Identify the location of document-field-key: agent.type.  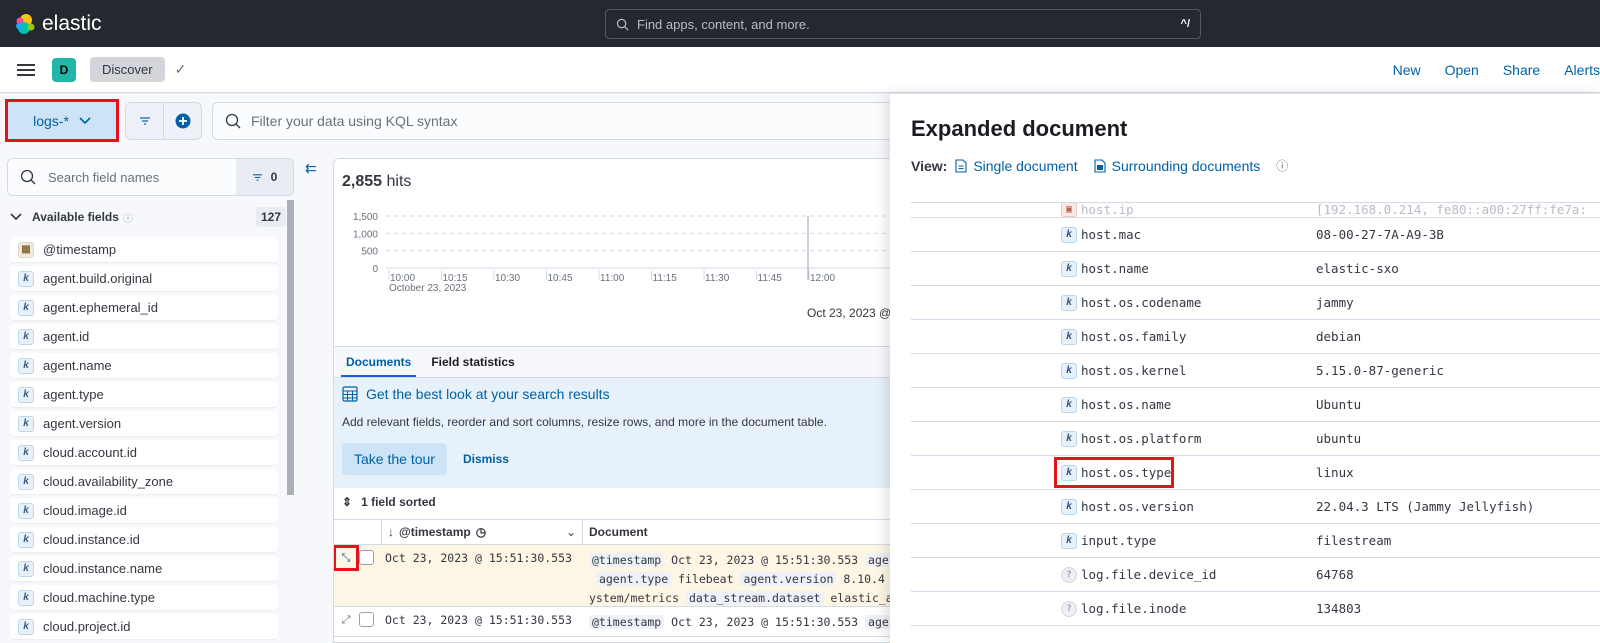
(633, 579).